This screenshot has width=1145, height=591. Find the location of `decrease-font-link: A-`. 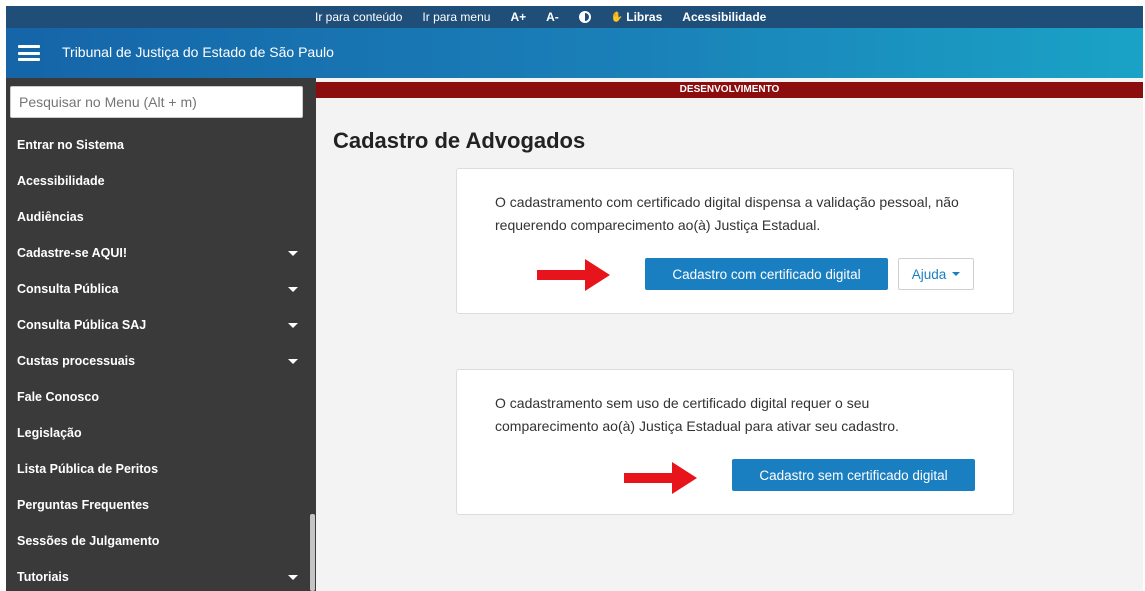

decrease-font-link: A- is located at coordinates (552, 17).